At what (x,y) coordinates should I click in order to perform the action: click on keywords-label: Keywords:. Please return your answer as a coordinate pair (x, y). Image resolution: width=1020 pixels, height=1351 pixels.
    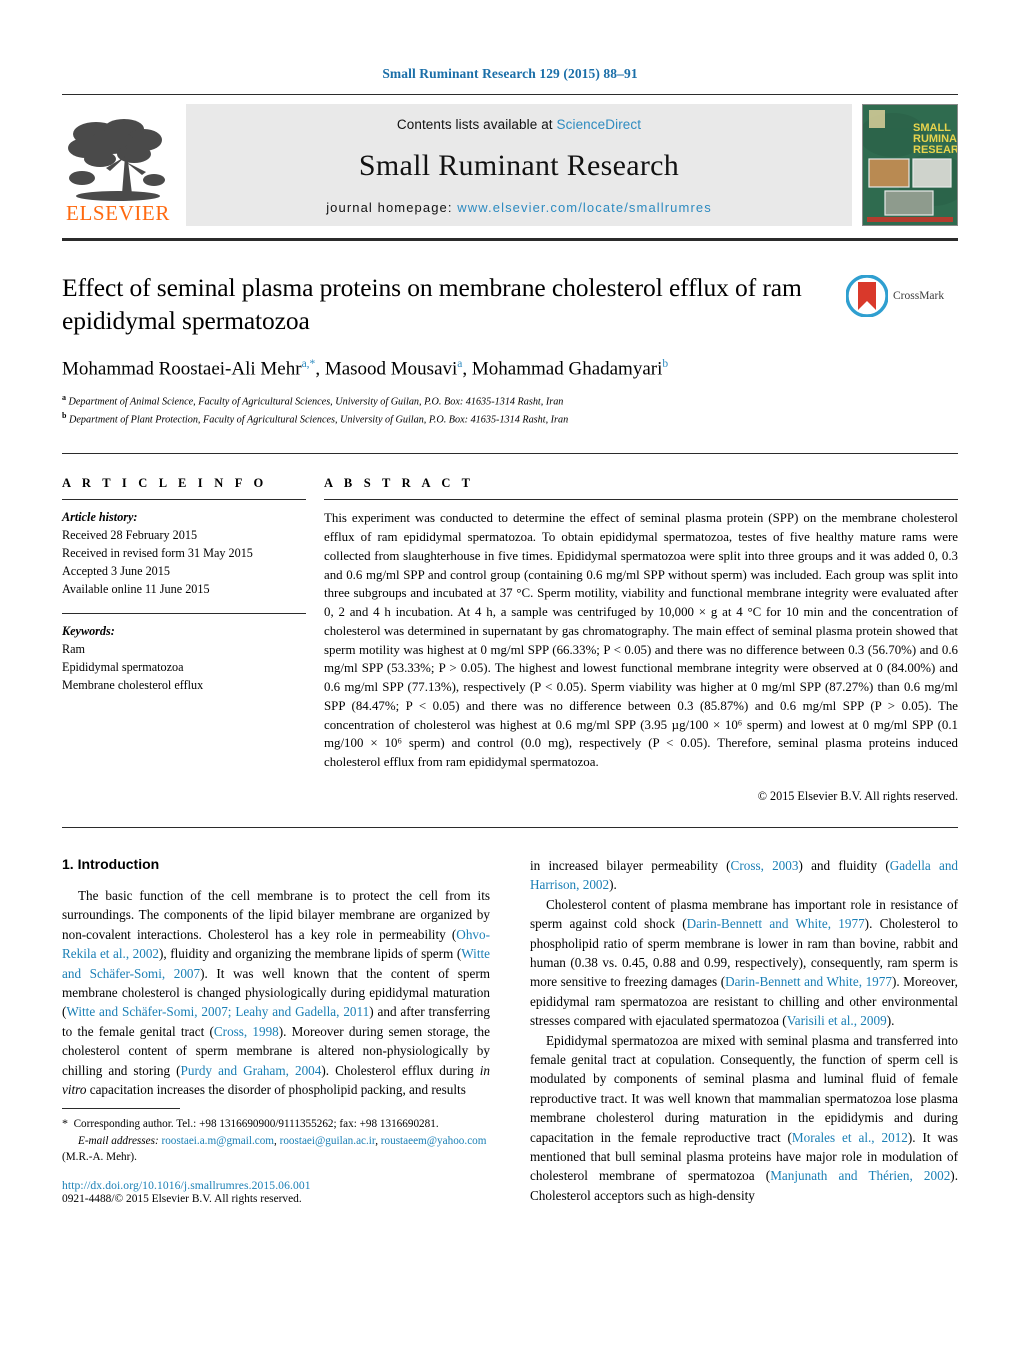
    Looking at the image, I should click on (88, 630).